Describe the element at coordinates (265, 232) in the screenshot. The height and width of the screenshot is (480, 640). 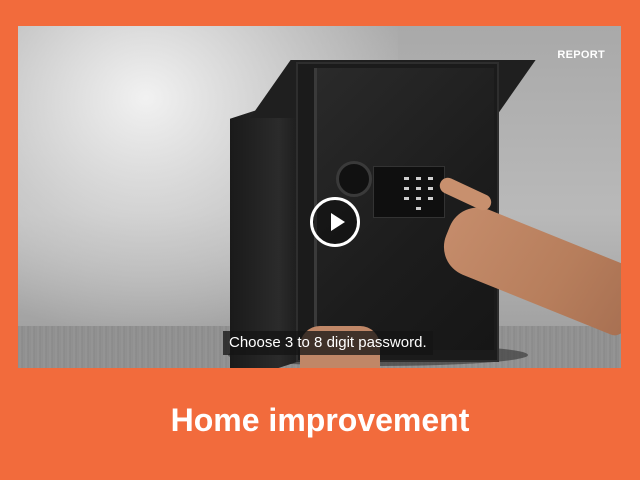
I see `safe-side-panel` at that location.